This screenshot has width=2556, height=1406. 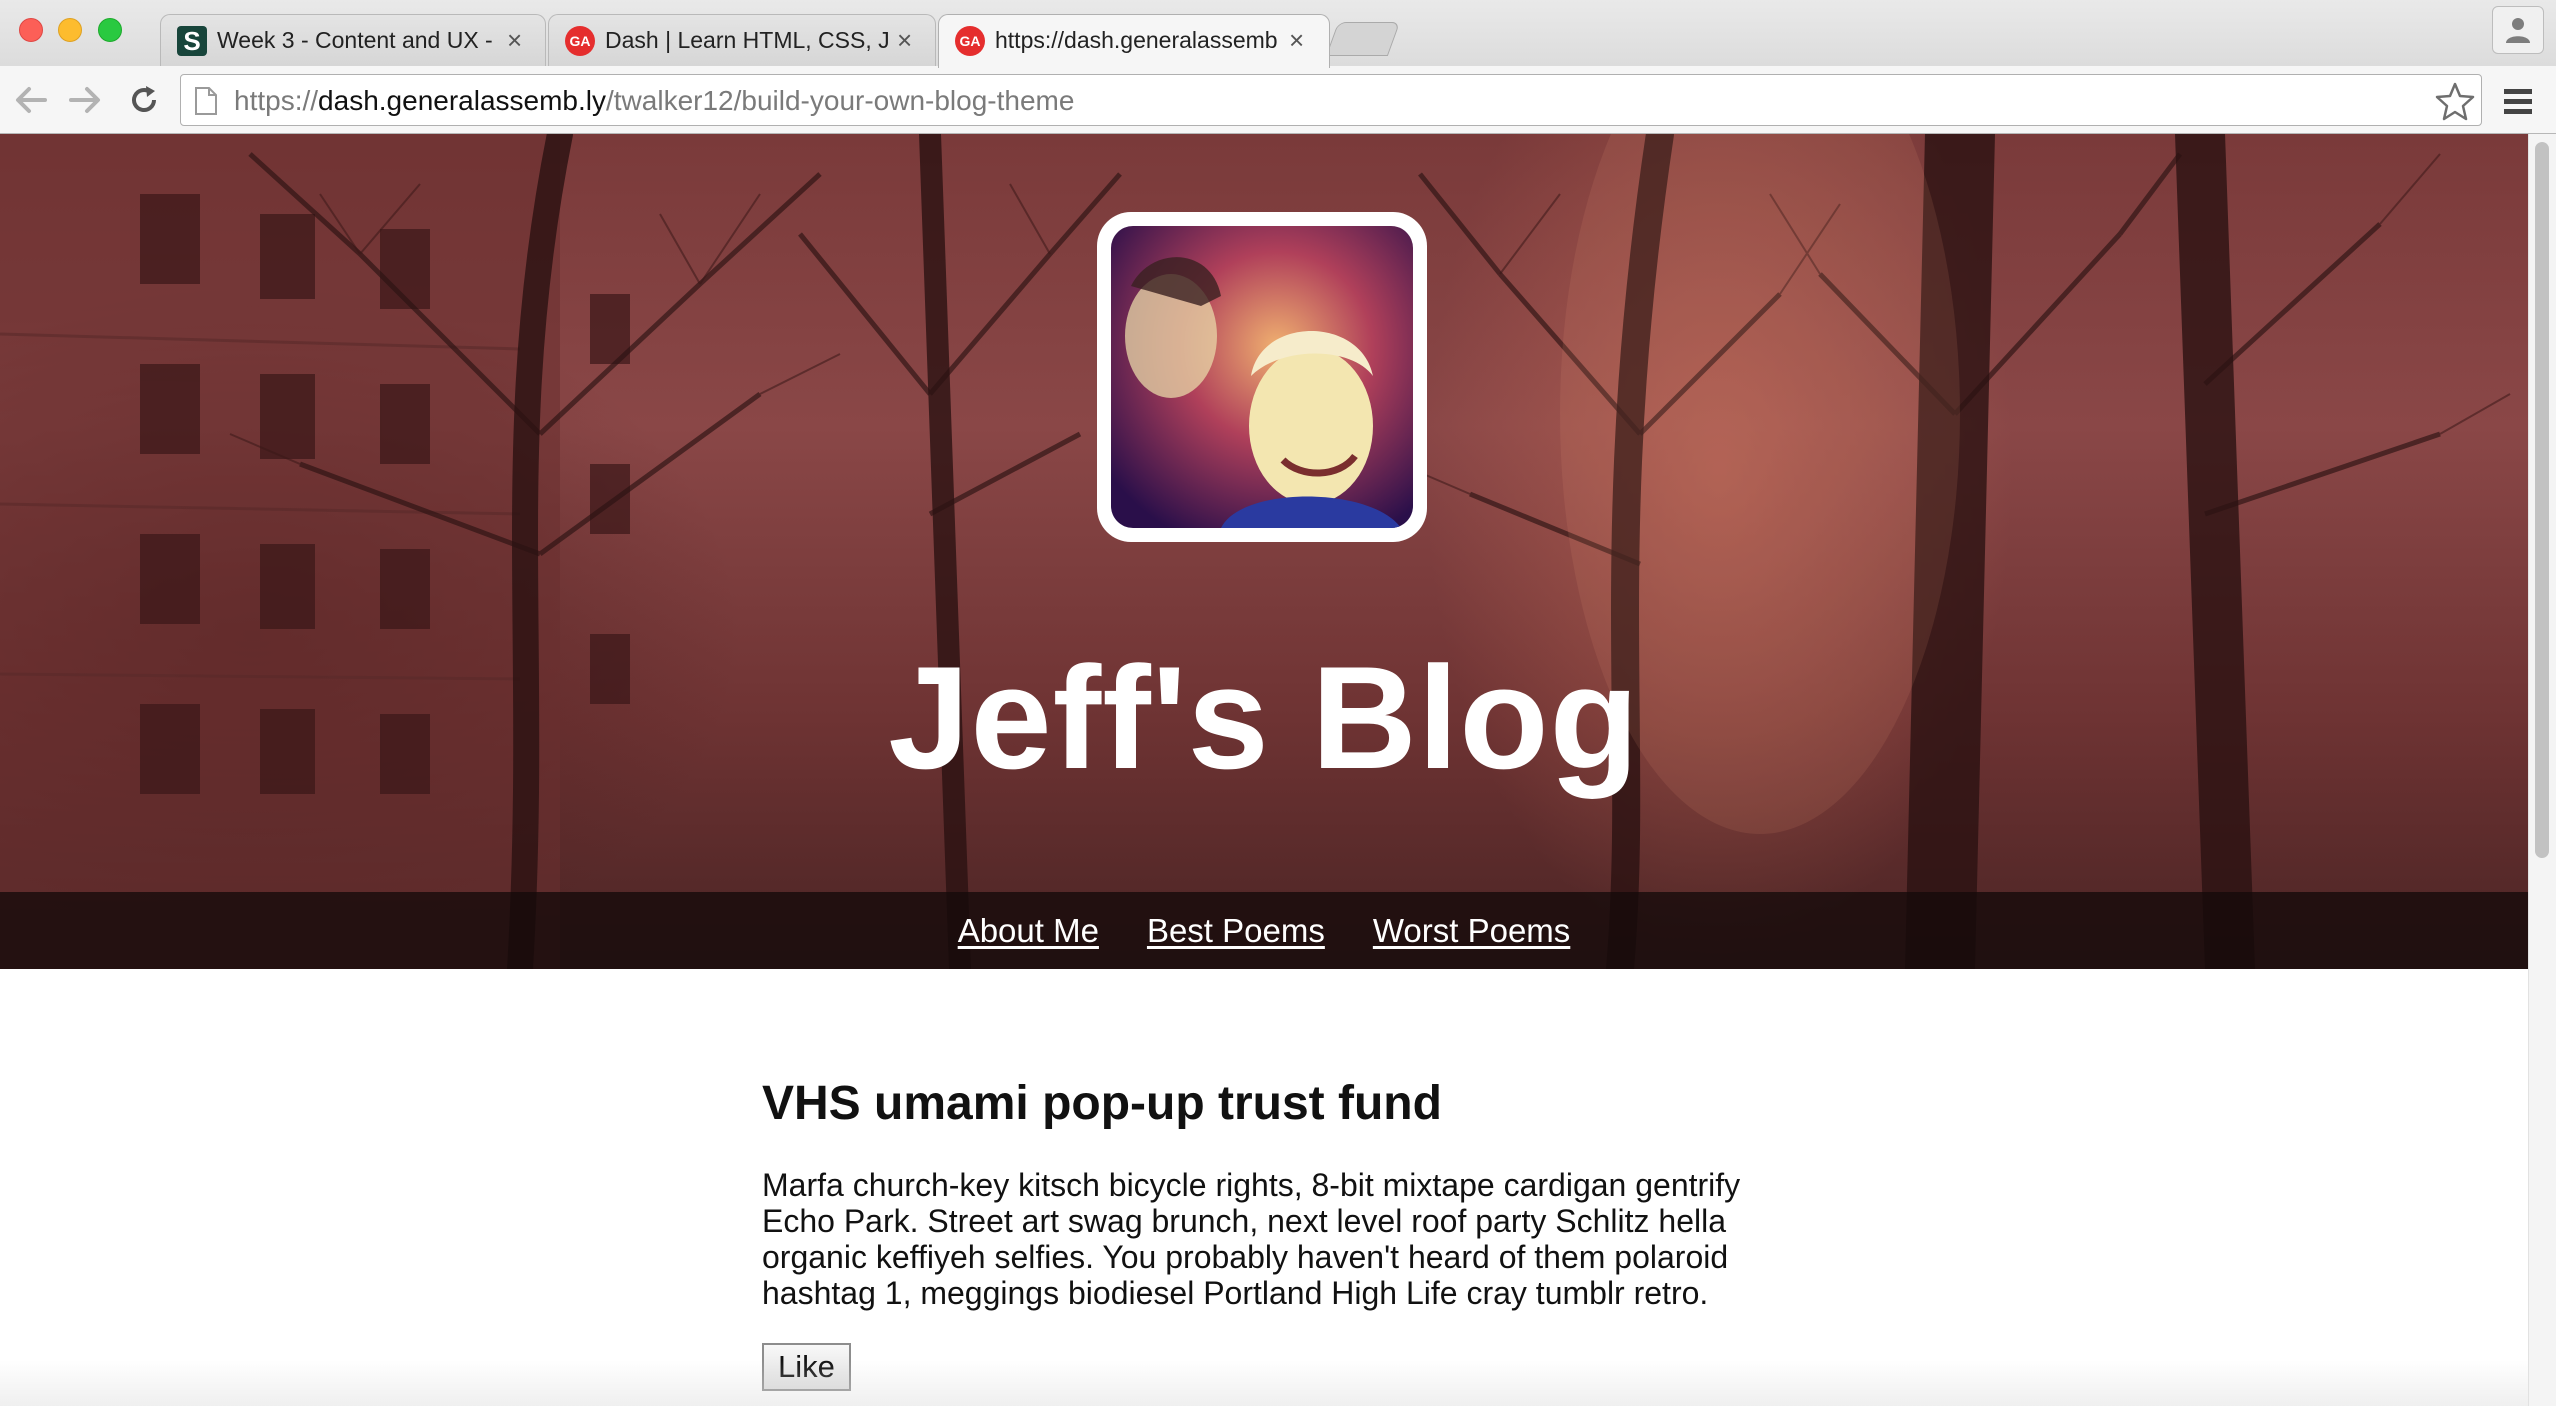 What do you see at coordinates (1028, 931) in the screenshot?
I see `nav-link-about-me: About Me` at bounding box center [1028, 931].